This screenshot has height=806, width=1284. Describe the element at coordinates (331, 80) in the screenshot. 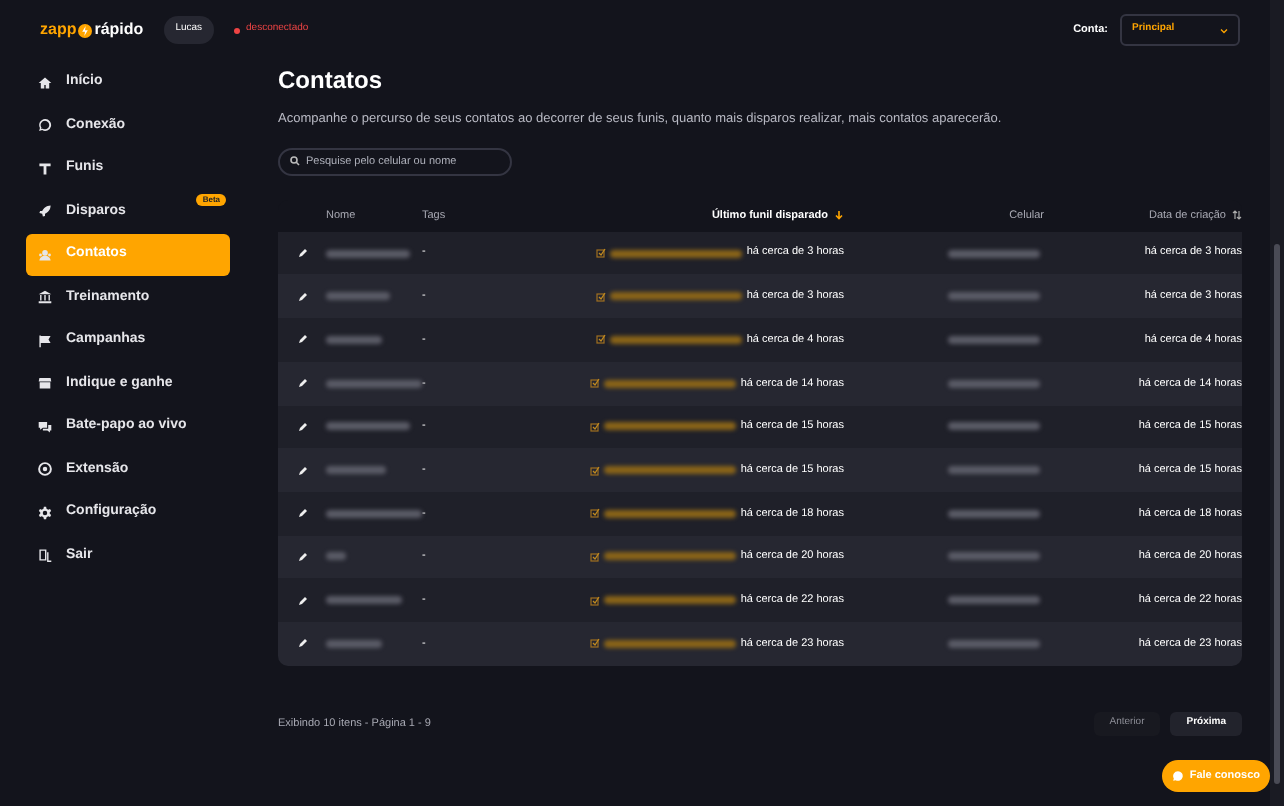

I see `page-title: Contatos` at that location.